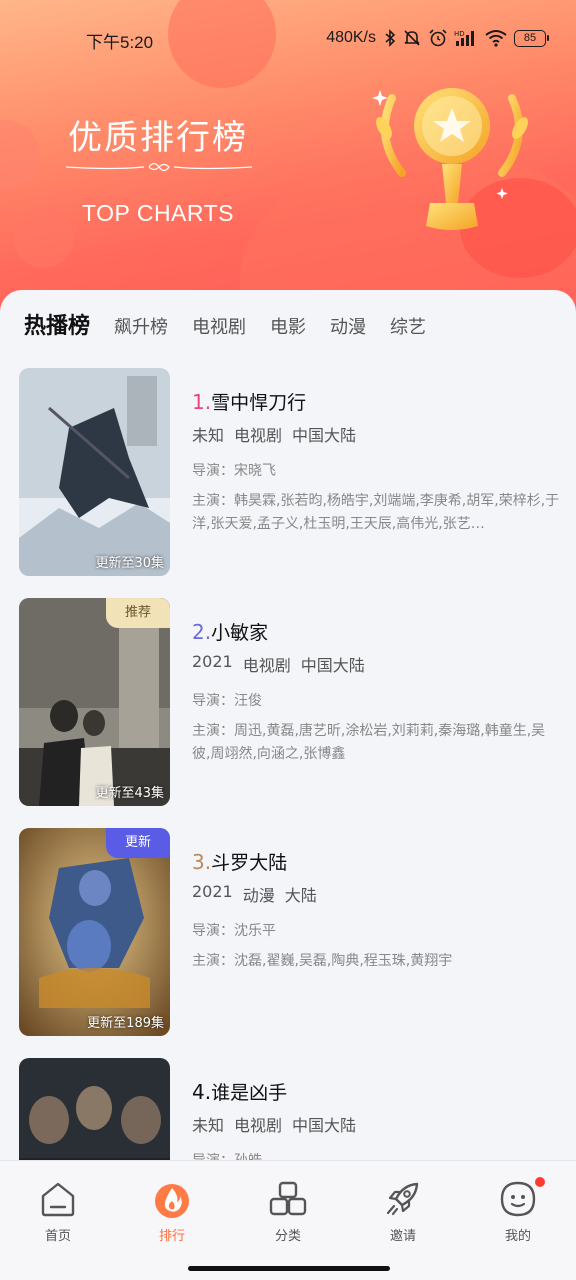 This screenshot has width=576, height=1280. Describe the element at coordinates (408, 326) in the screenshot. I see `tab-variety: 综艺` at that location.